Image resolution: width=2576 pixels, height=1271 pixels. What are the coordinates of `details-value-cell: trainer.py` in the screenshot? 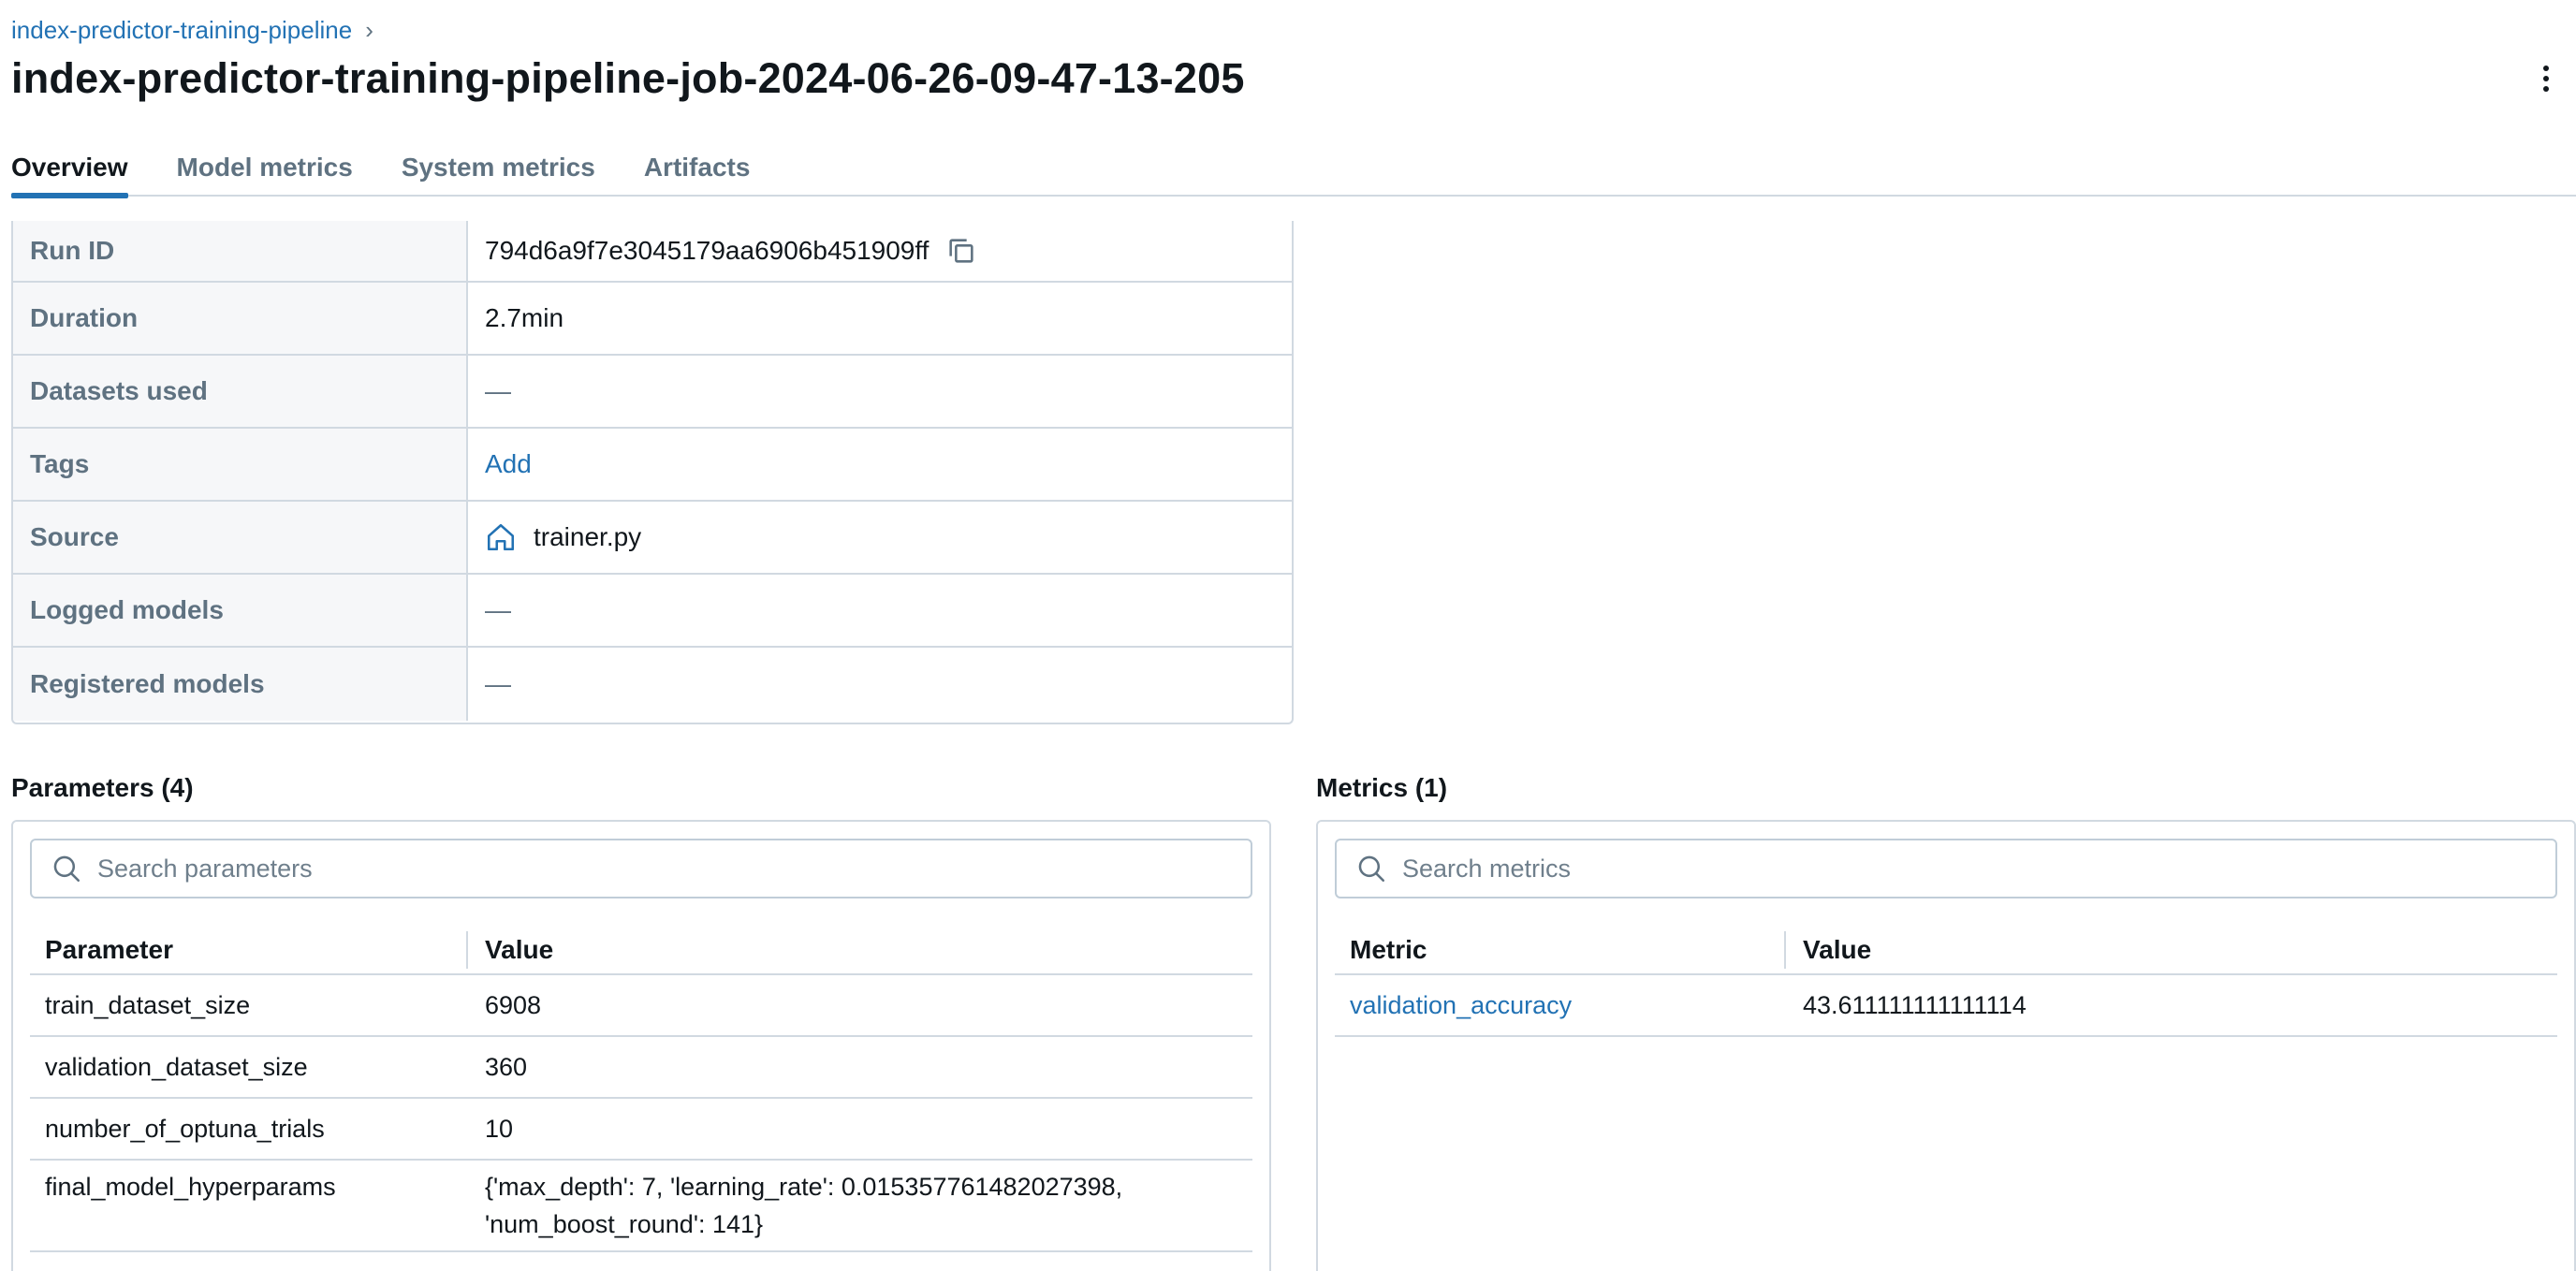 It's located at (879, 537).